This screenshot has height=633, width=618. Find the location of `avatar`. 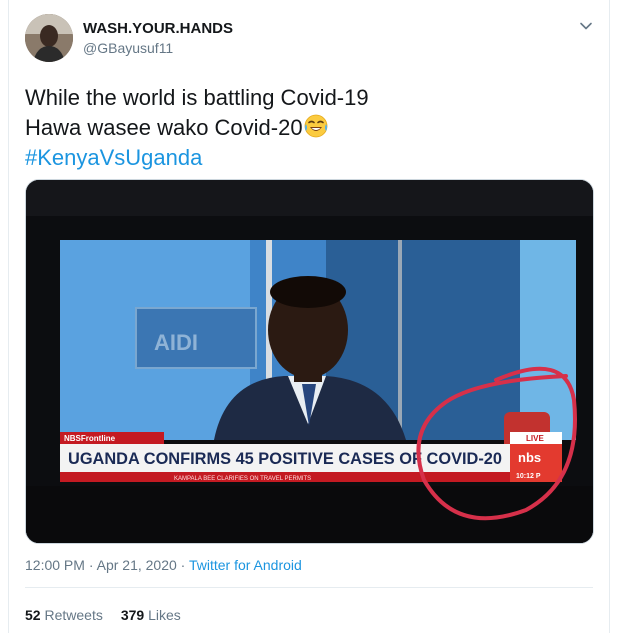

avatar is located at coordinates (49, 38).